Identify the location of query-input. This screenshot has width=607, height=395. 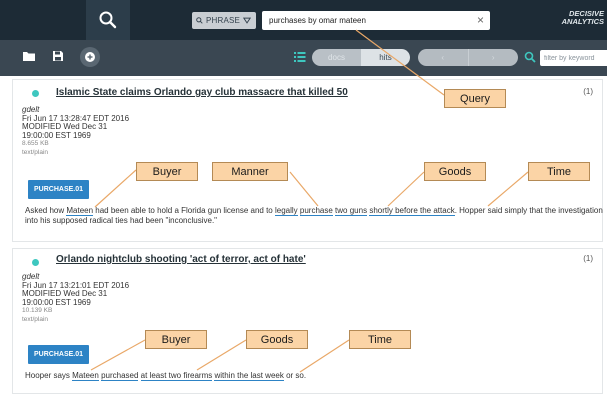
(364, 20).